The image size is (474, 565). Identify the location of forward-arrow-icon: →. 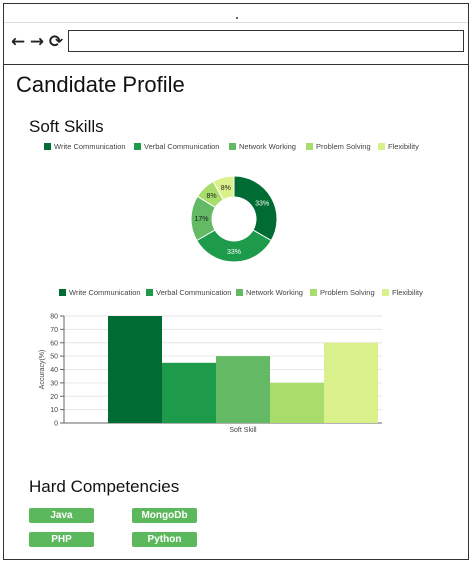
(37, 42).